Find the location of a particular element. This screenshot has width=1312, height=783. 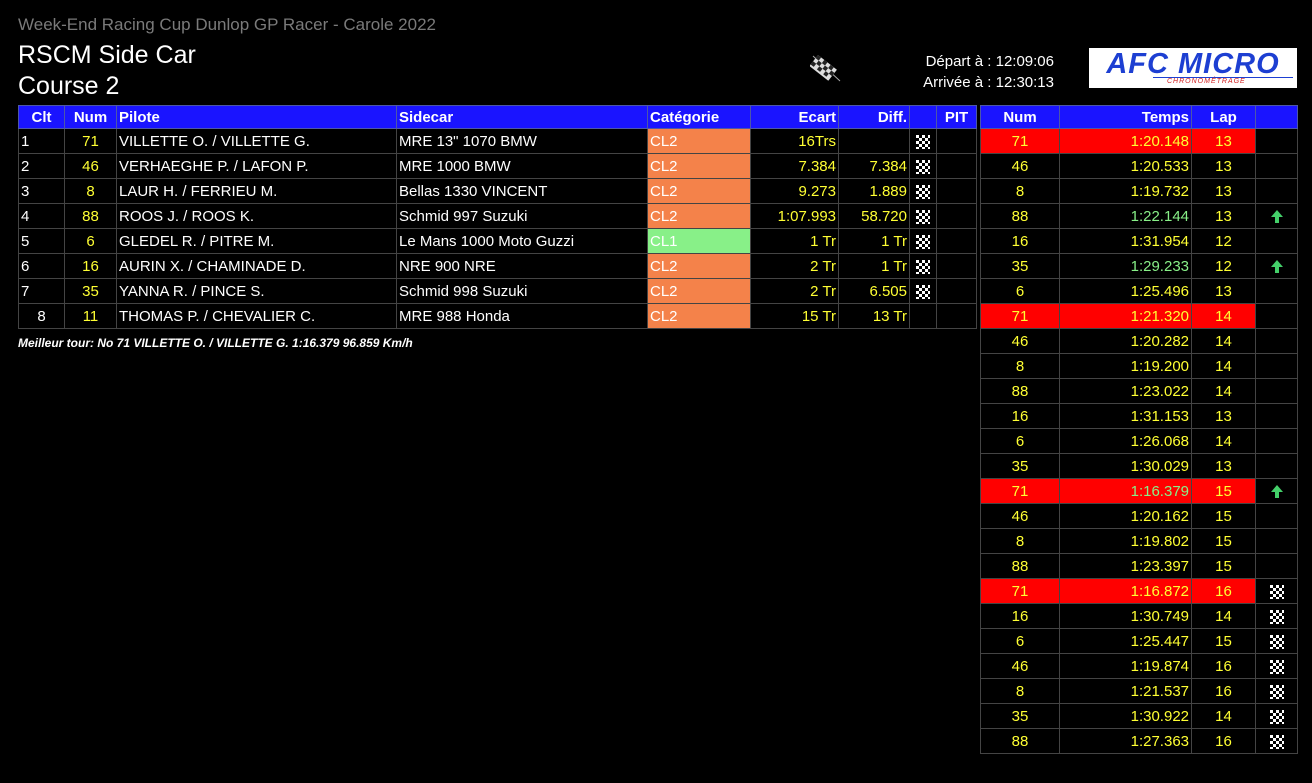

lap-row: 88 1:22.144 13 is located at coordinates (1139, 216).